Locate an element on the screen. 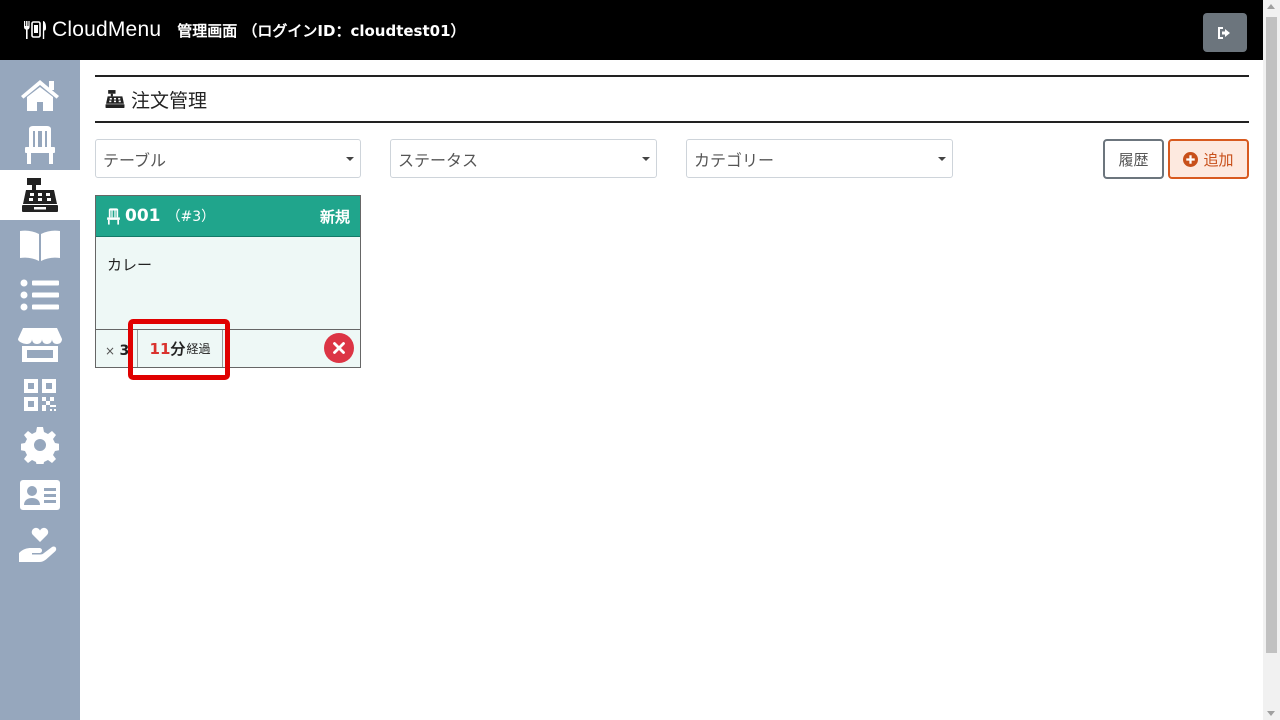 Image resolution: width=1280 pixels, height=720 pixels. table-filter-placeholder: テーブル is located at coordinates (135, 160).